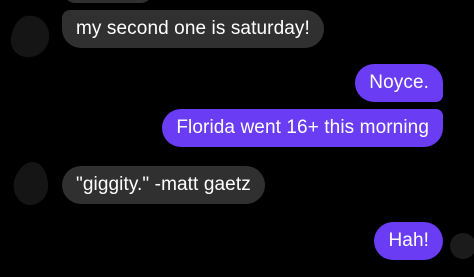  I want to click on message-bubble-outgoing: Noyce., so click(399, 83).